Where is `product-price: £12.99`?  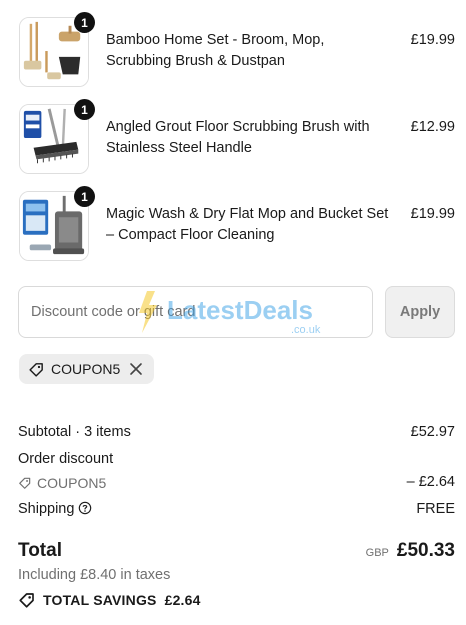 product-price: £12.99 is located at coordinates (432, 127).